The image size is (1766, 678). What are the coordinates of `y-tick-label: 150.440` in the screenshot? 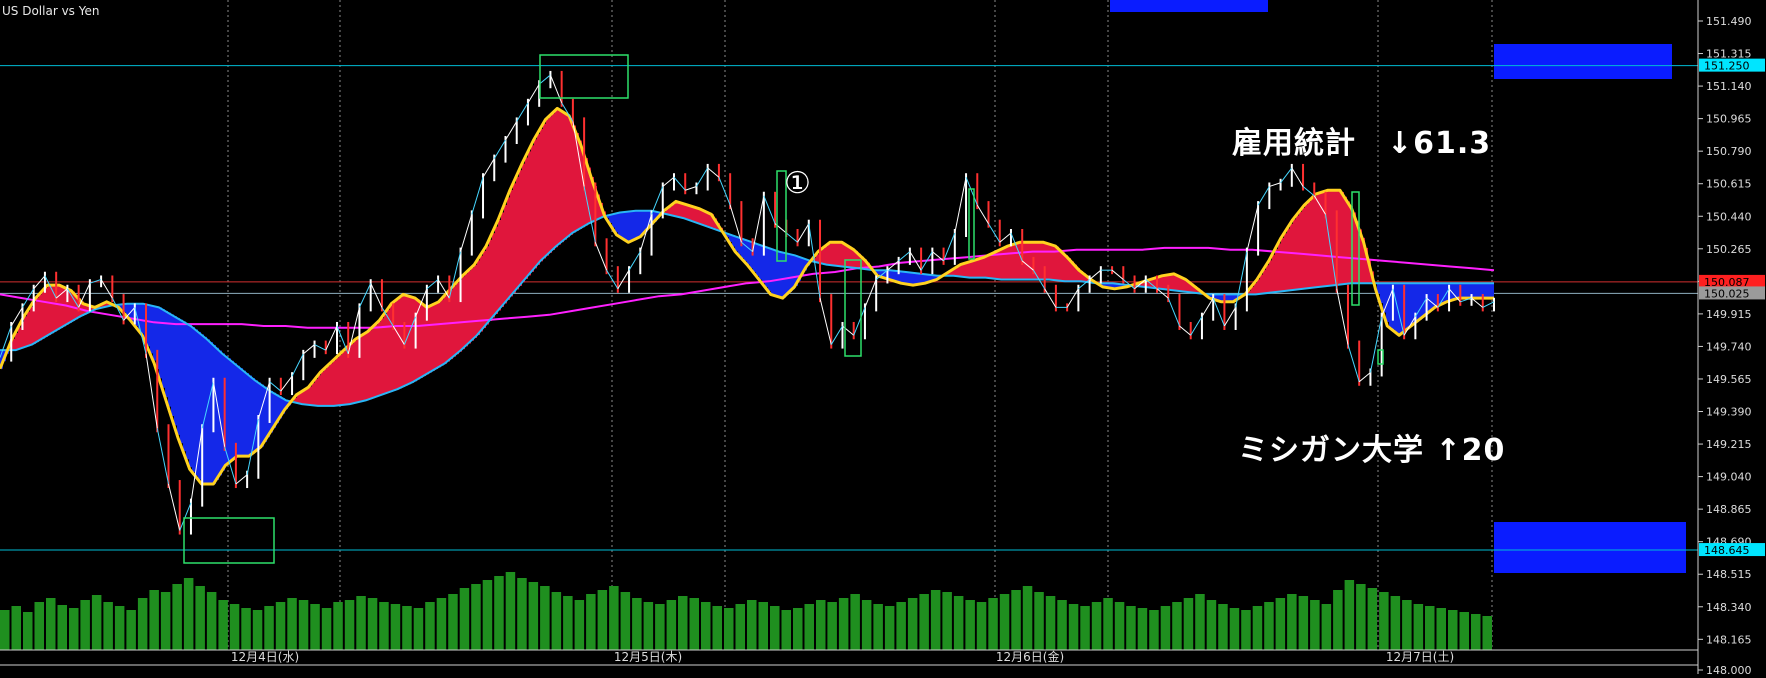 It's located at (1729, 216).